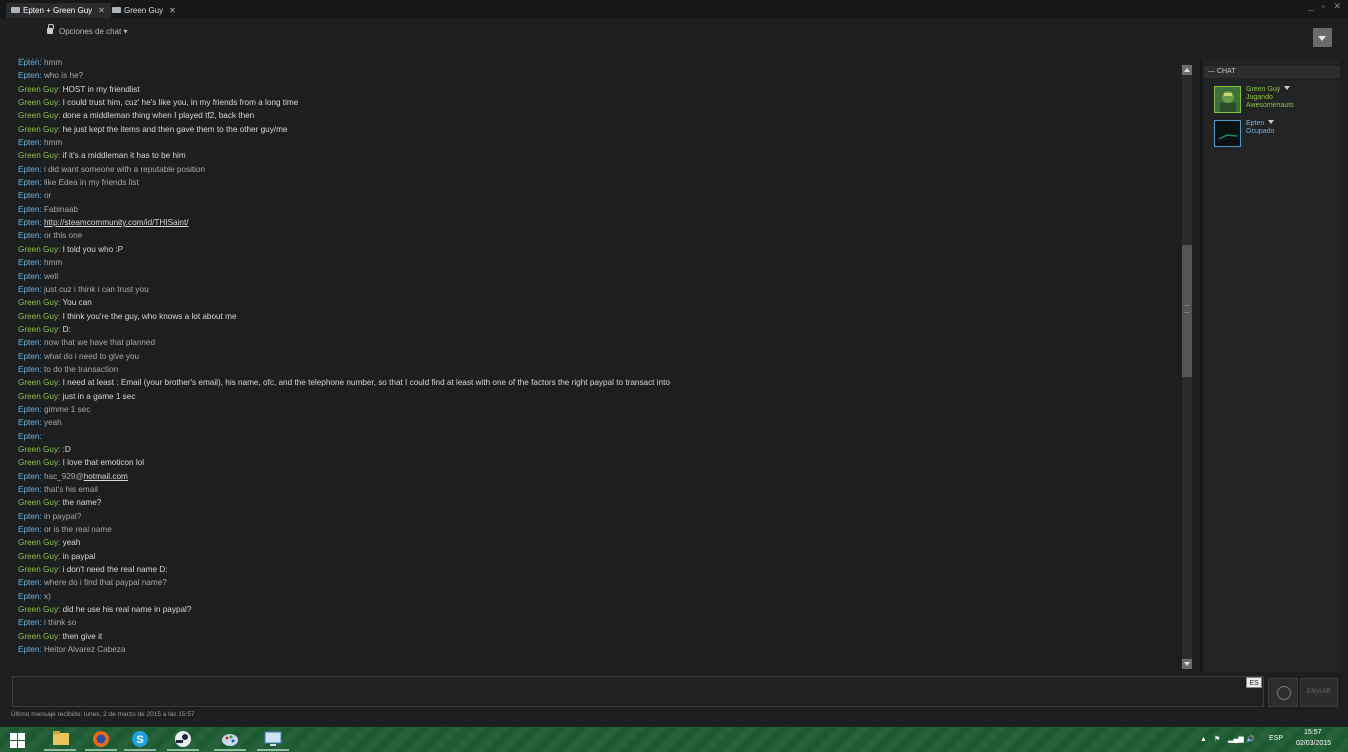  What do you see at coordinates (1217, 739) in the screenshot?
I see `network-flag-icon: ⚑` at bounding box center [1217, 739].